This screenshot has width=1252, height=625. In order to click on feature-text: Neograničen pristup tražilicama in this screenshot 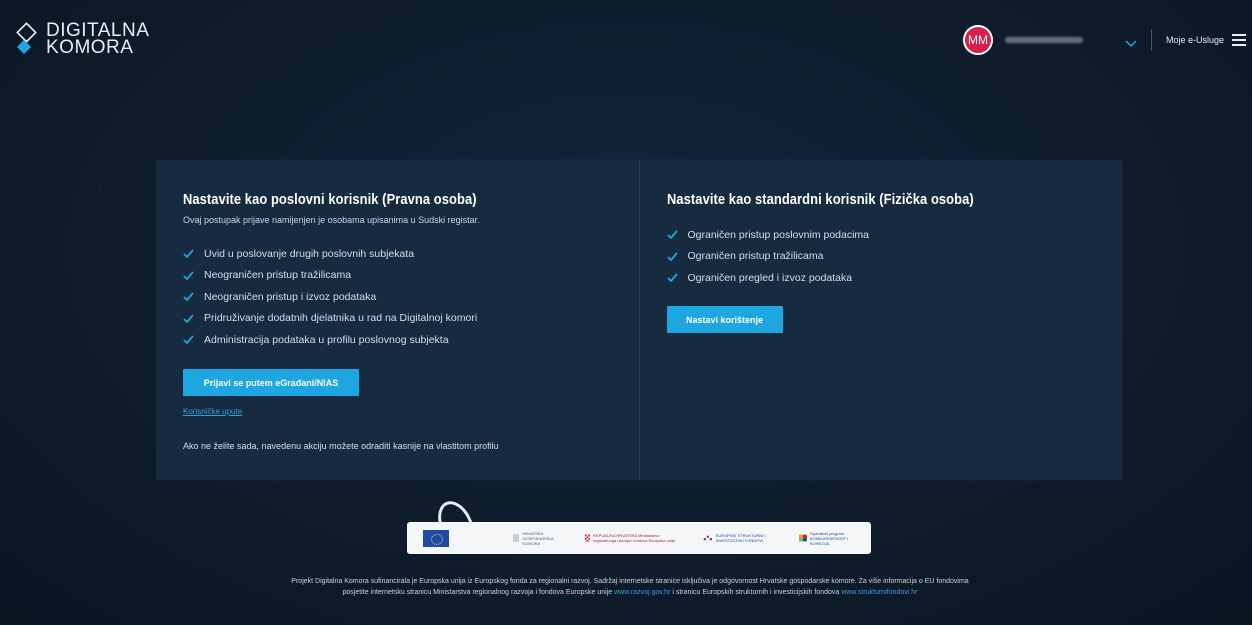, I will do `click(278, 275)`.